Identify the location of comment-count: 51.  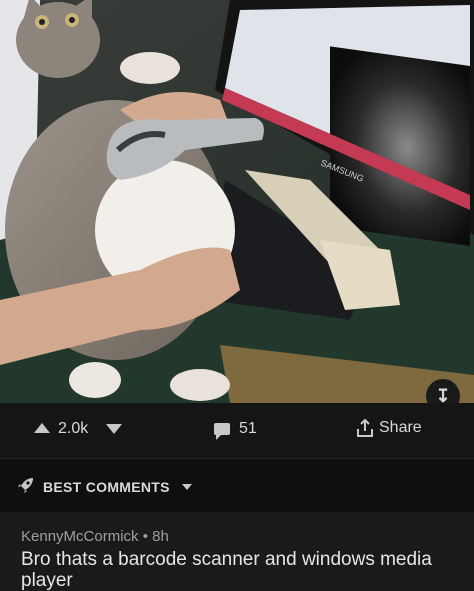
(248, 428).